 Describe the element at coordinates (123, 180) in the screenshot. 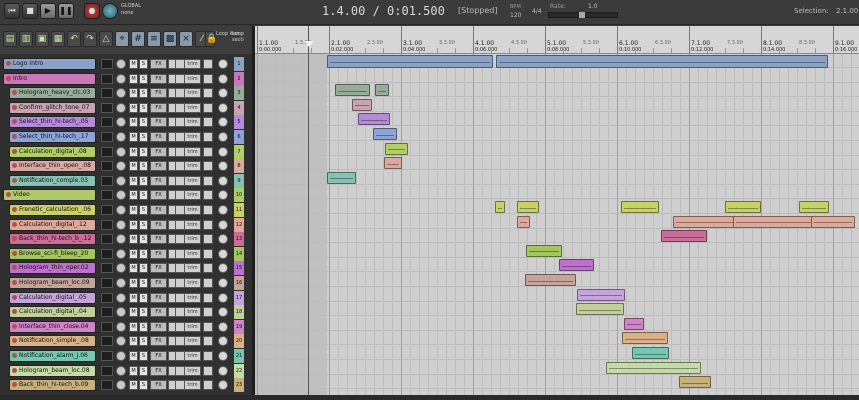

I see `track-row: Notification_comple.03 M S FX trim 9` at that location.